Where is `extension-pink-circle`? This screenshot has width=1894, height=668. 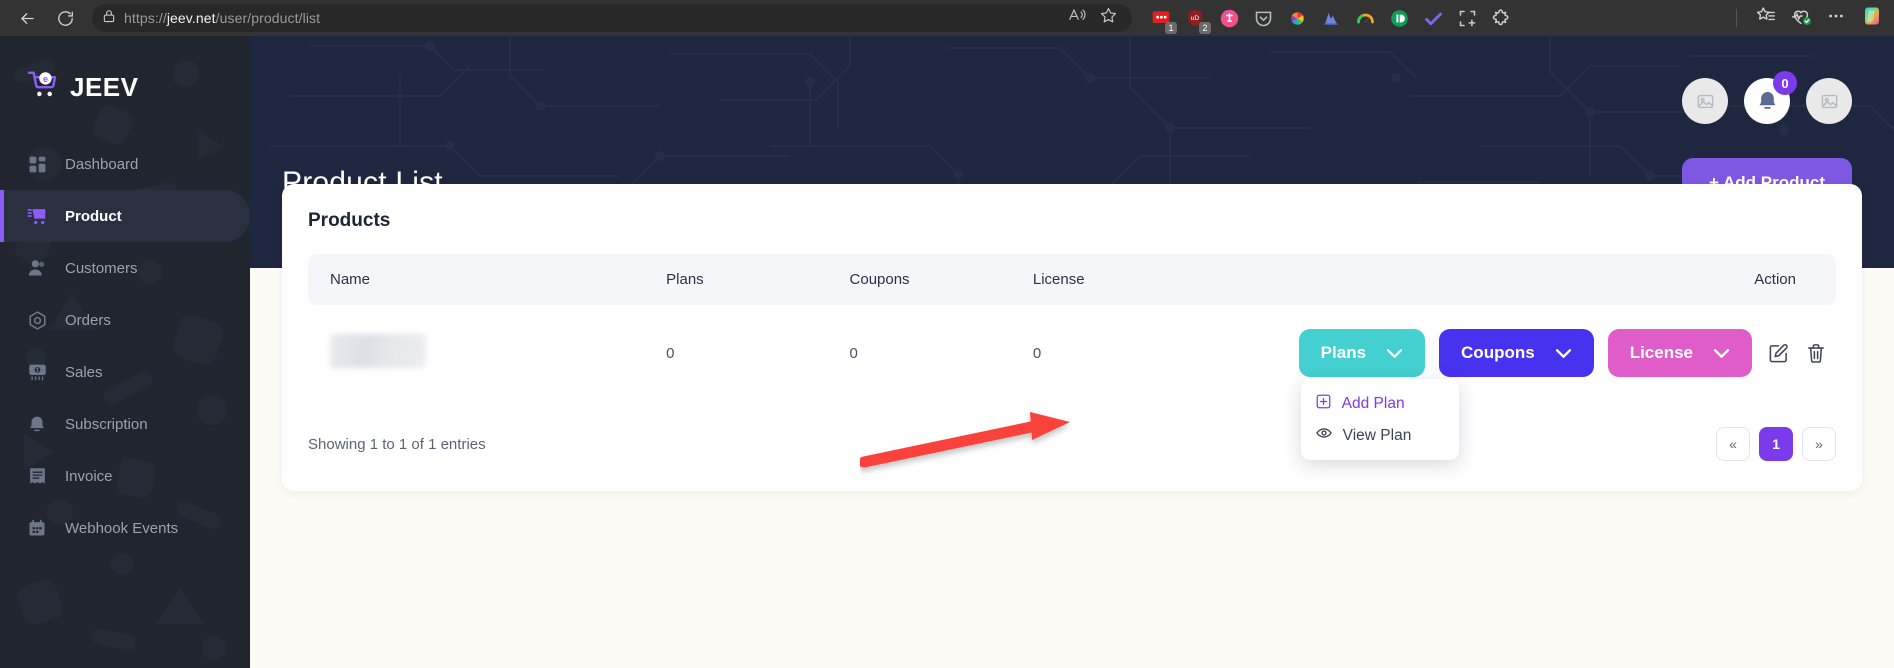
extension-pink-circle is located at coordinates (1229, 18).